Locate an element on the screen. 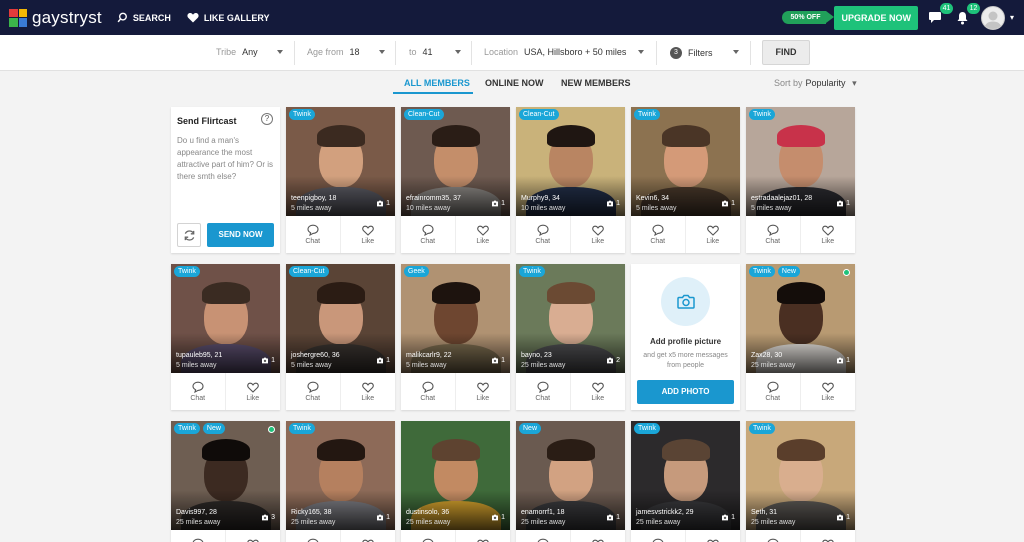  location-select: Location USA, Hillsboro + 50 miles is located at coordinates (555, 52).